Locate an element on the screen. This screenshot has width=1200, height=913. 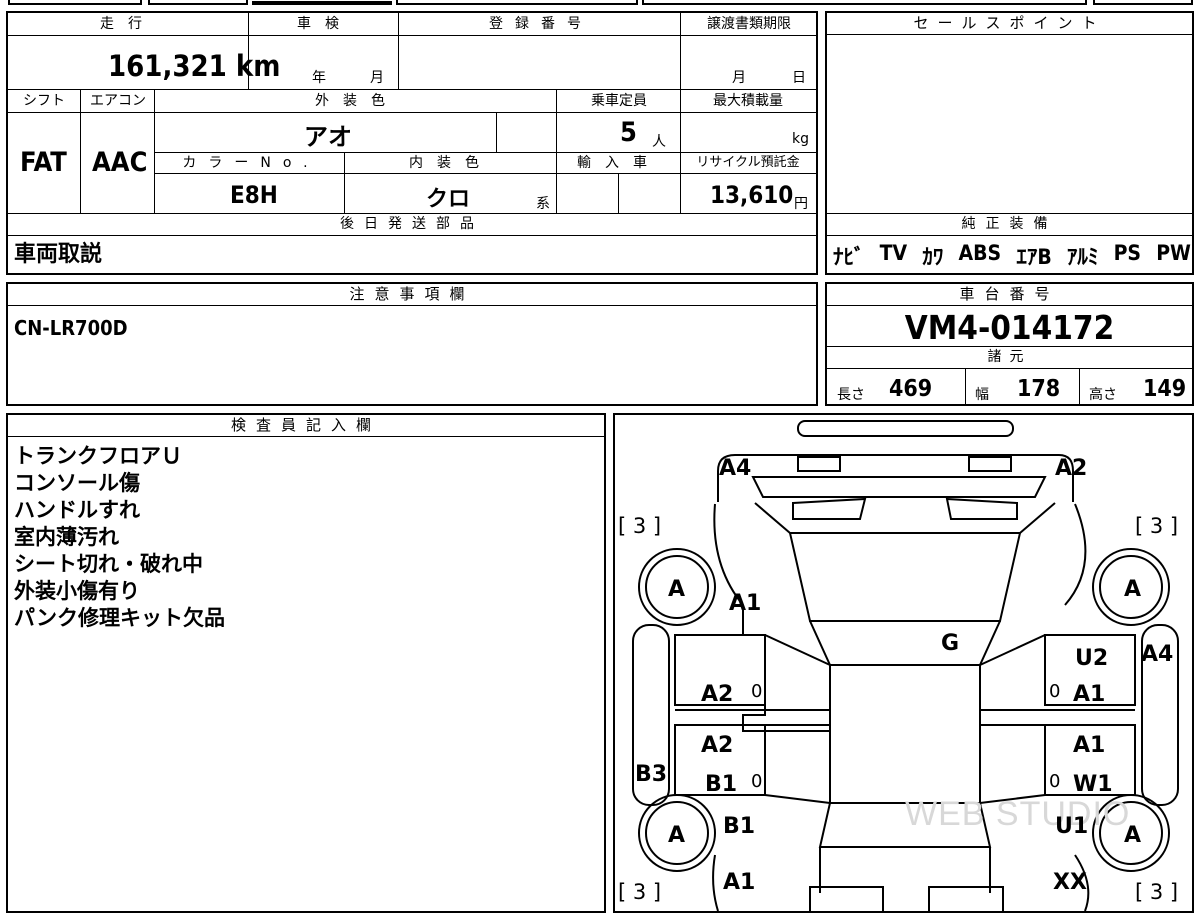
mark-right-side: A4 is located at coordinates (1157, 654).